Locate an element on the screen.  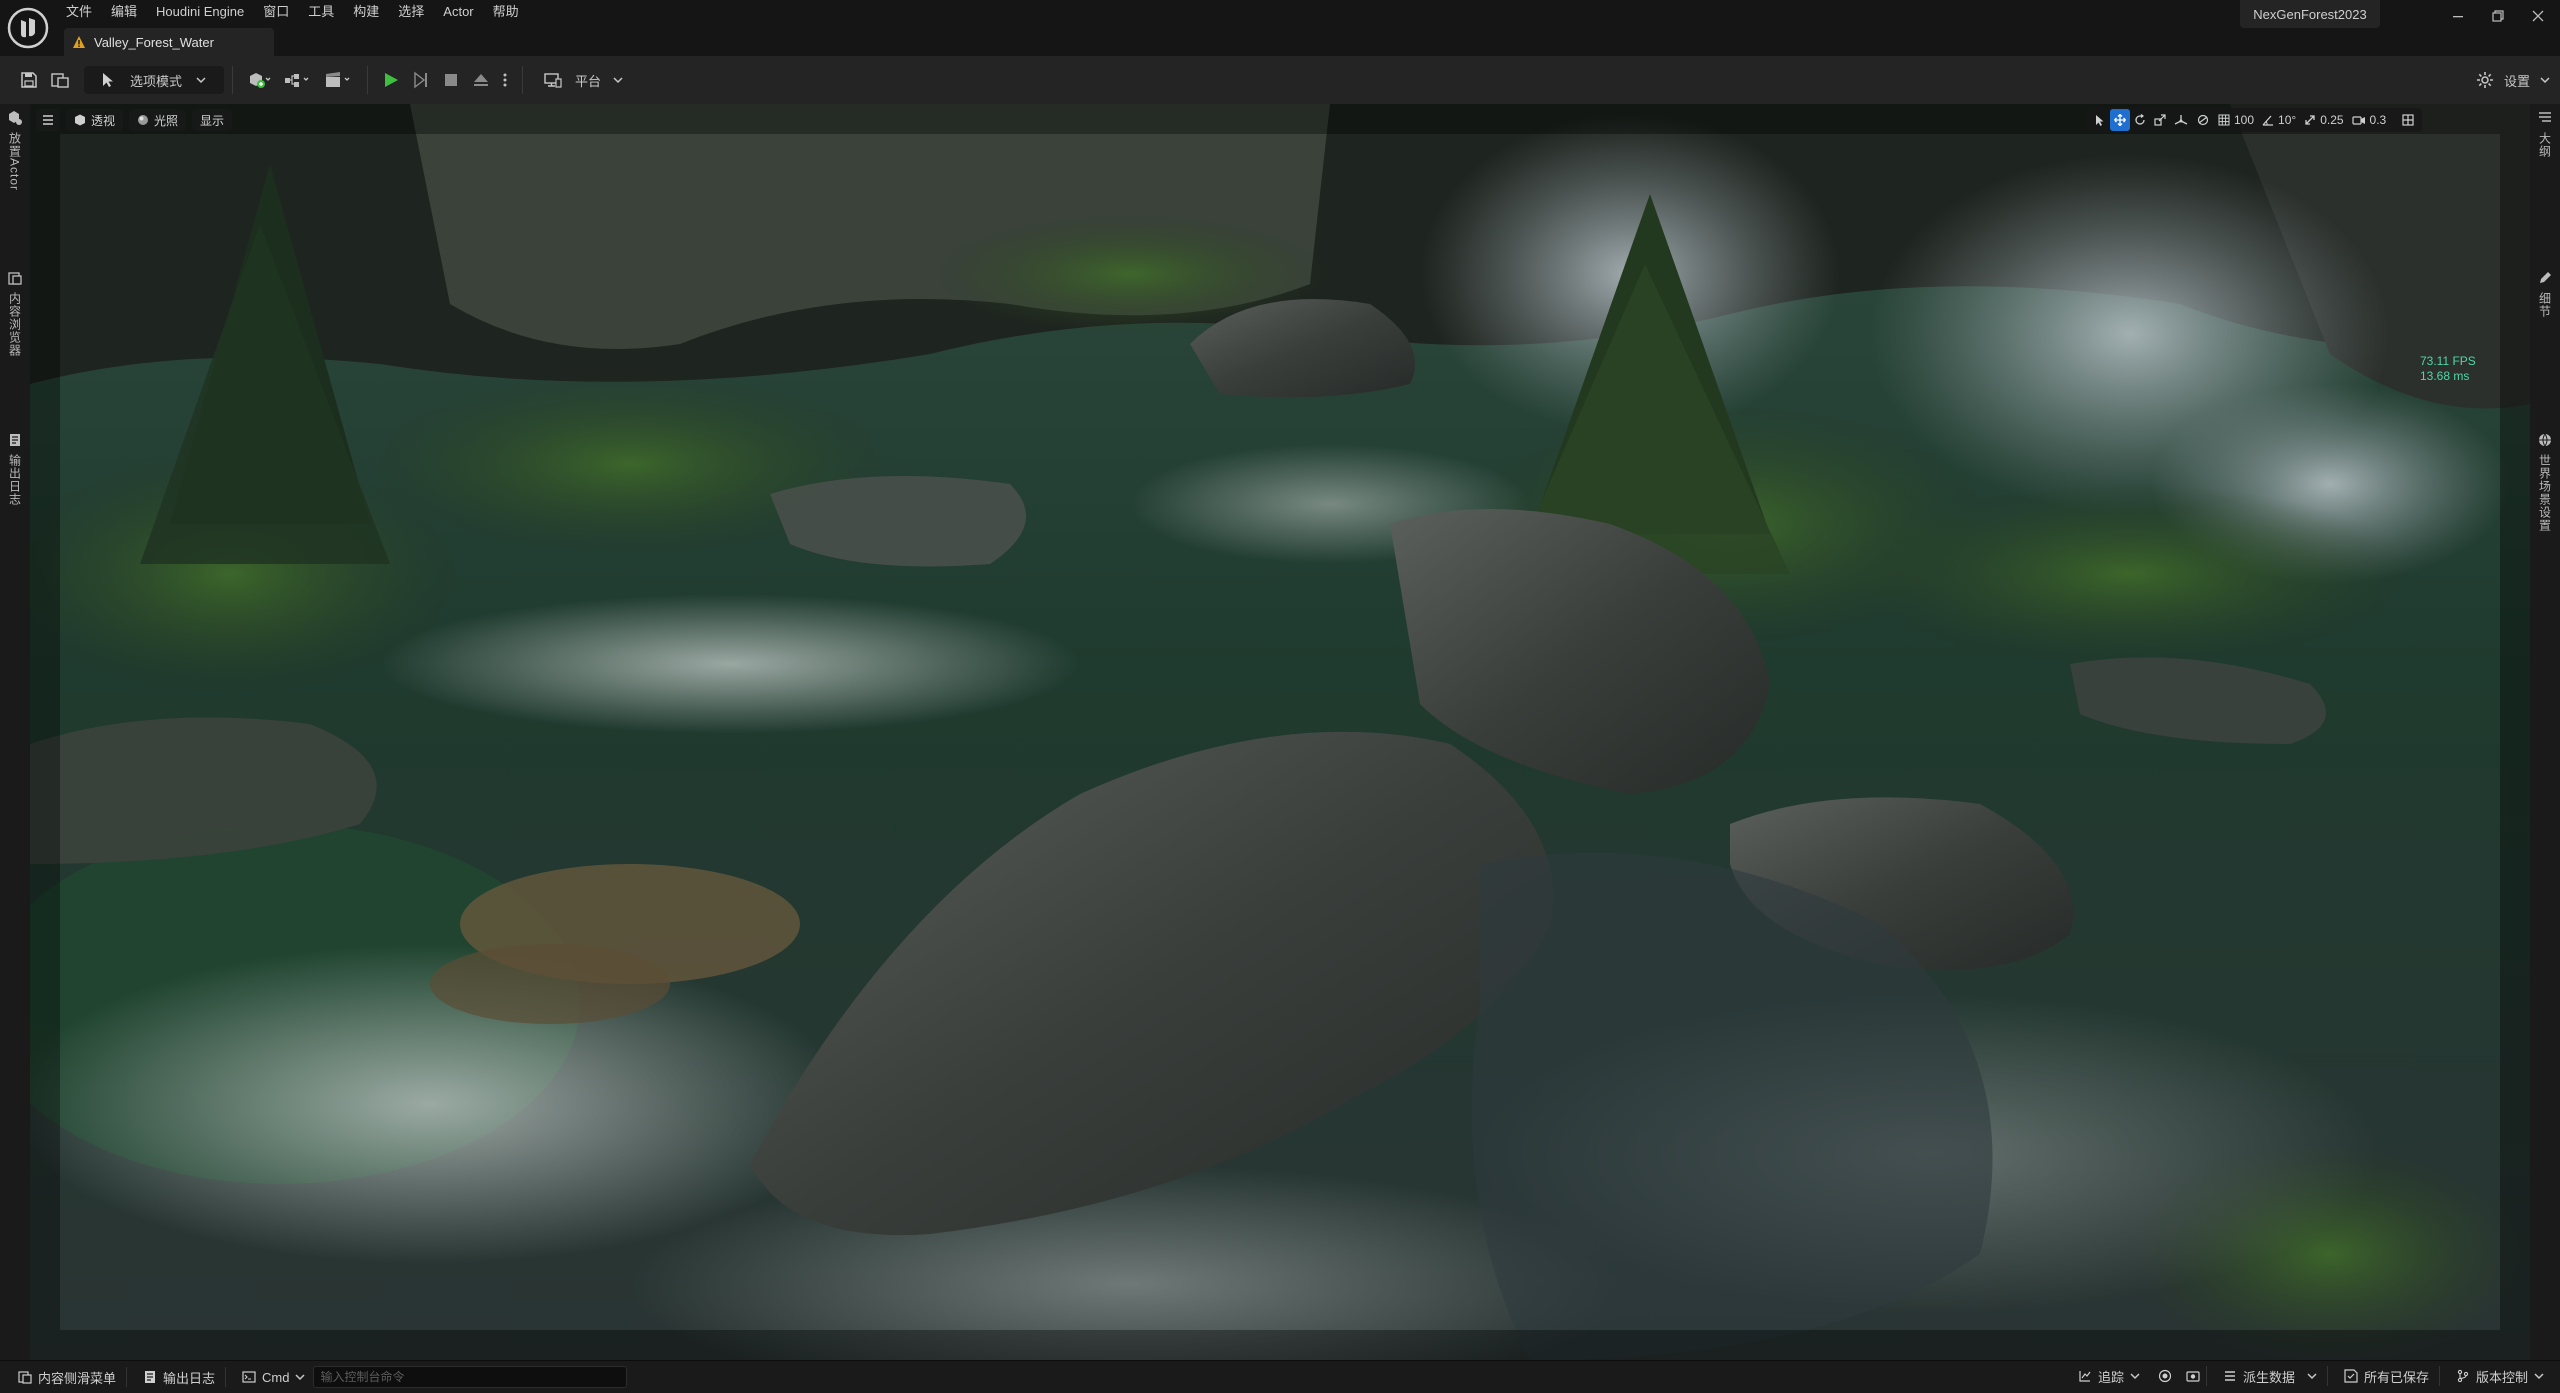
cinematics-button is located at coordinates (338, 80).